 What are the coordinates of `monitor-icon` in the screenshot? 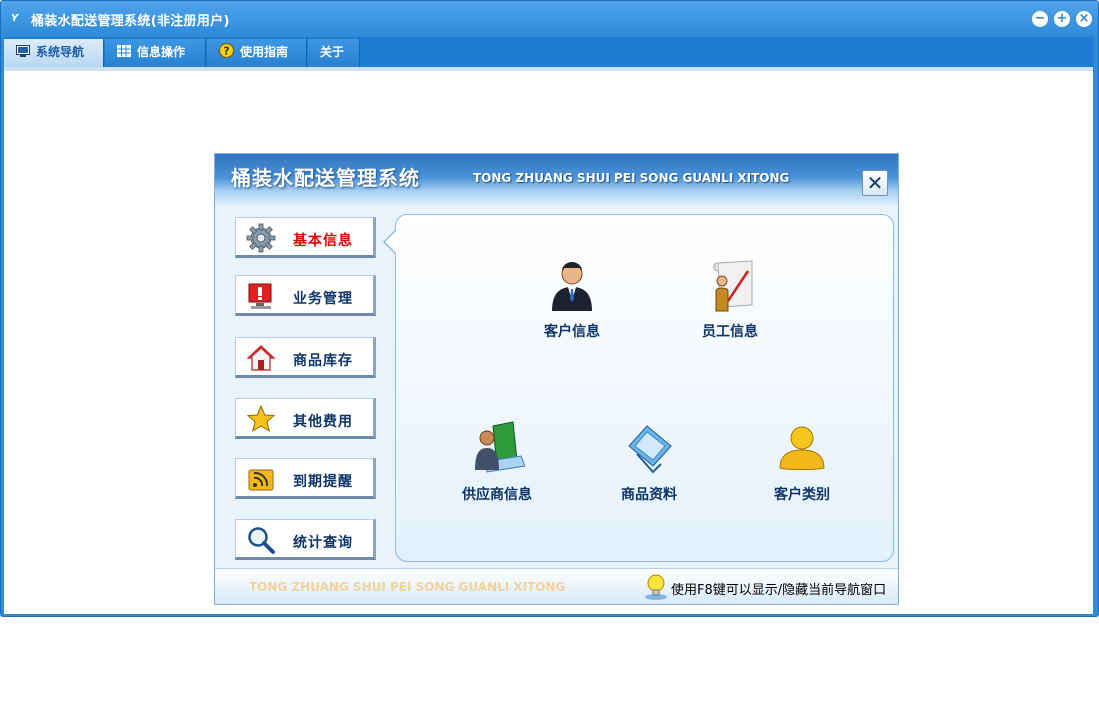 It's located at (23, 51).